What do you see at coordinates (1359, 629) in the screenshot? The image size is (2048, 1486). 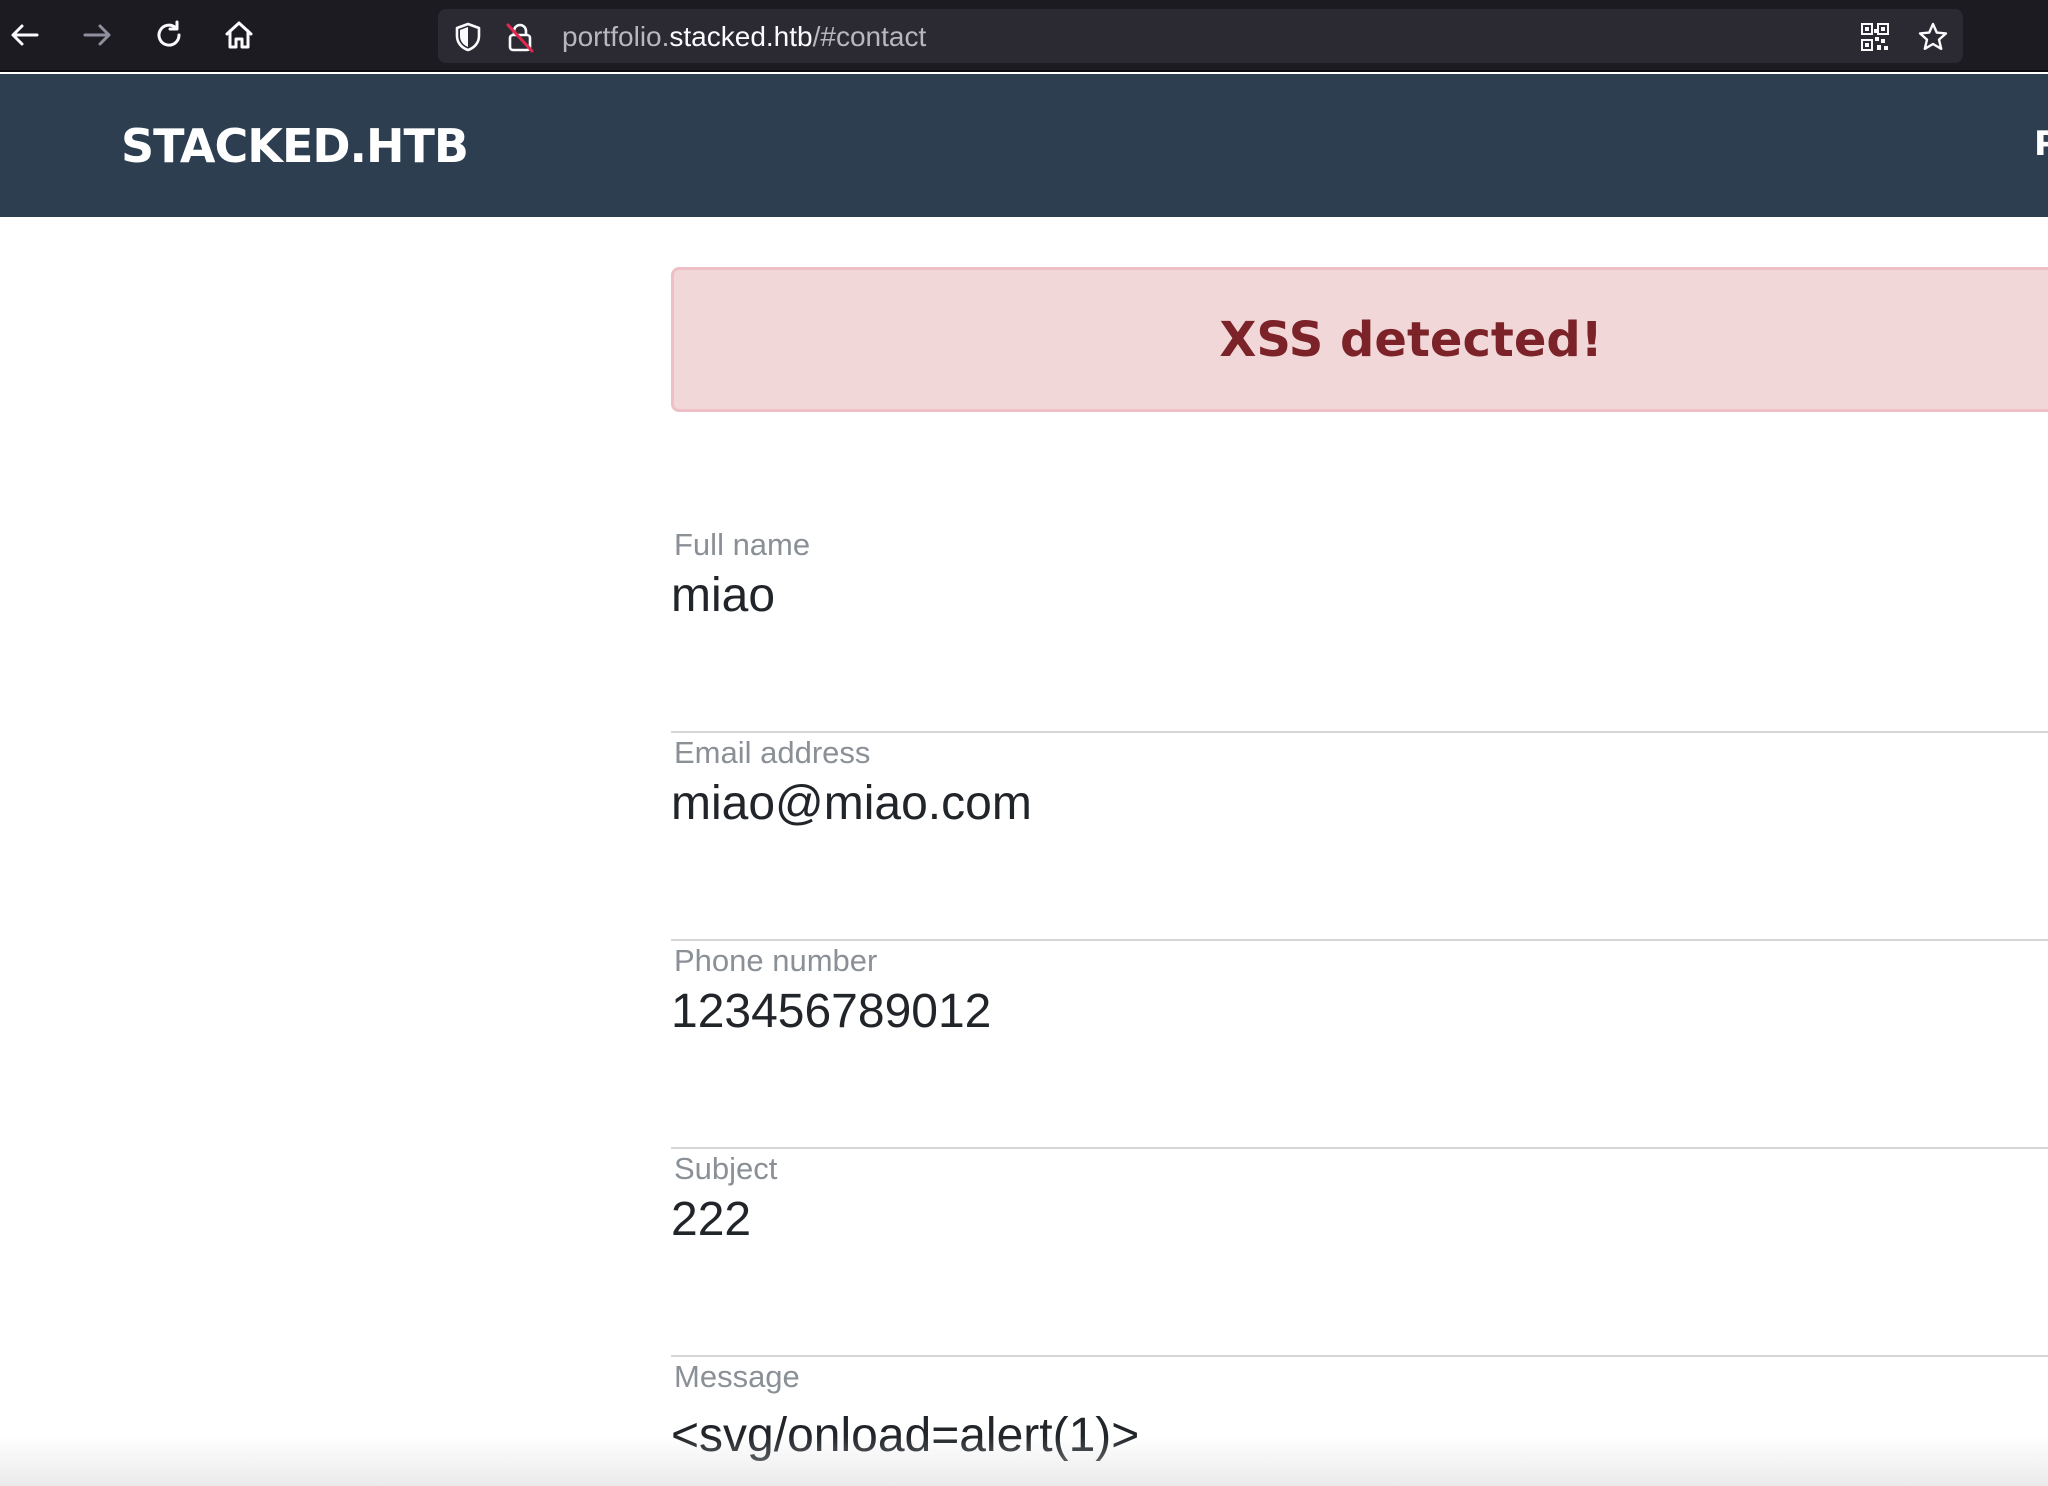 I see `full-name-field: Full name miao` at bounding box center [1359, 629].